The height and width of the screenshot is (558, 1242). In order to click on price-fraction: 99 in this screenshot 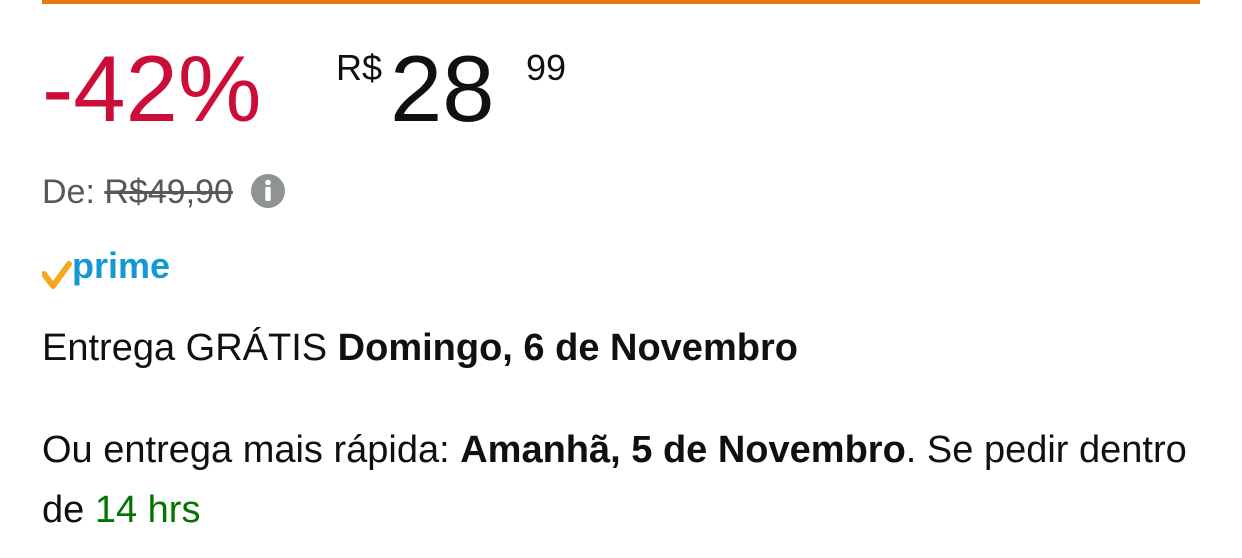, I will do `click(546, 67)`.